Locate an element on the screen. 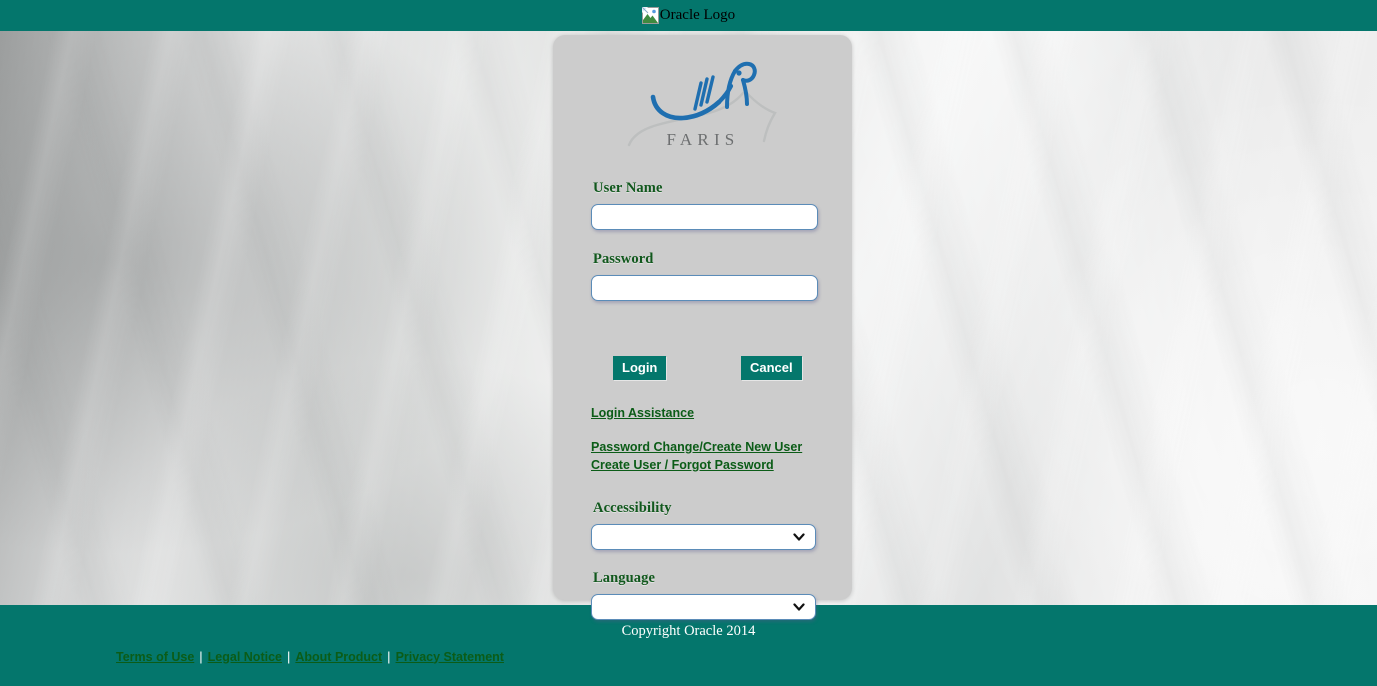  cancel-button: Cancel is located at coordinates (771, 368).